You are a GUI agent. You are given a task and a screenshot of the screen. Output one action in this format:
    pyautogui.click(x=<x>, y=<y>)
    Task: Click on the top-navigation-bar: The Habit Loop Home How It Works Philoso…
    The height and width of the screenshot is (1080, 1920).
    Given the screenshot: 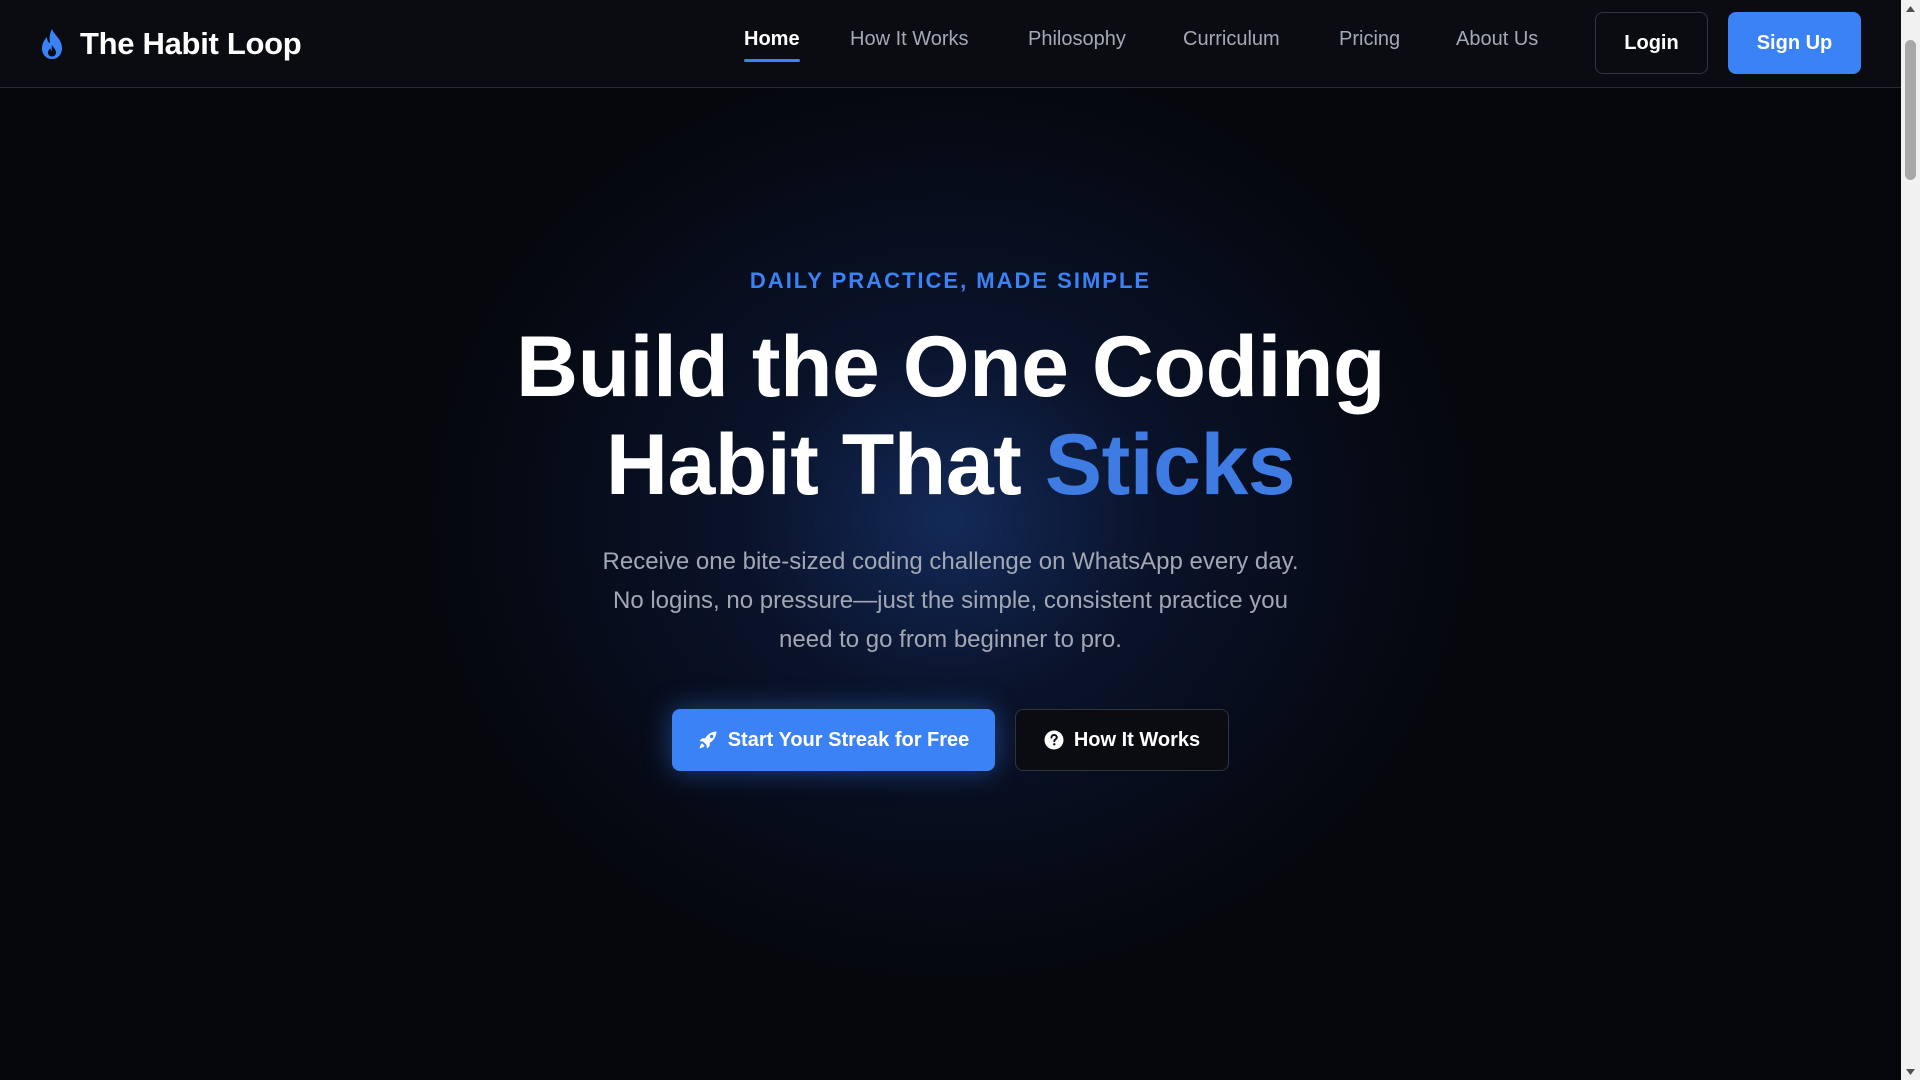 What is the action you would take?
    pyautogui.click(x=950, y=44)
    